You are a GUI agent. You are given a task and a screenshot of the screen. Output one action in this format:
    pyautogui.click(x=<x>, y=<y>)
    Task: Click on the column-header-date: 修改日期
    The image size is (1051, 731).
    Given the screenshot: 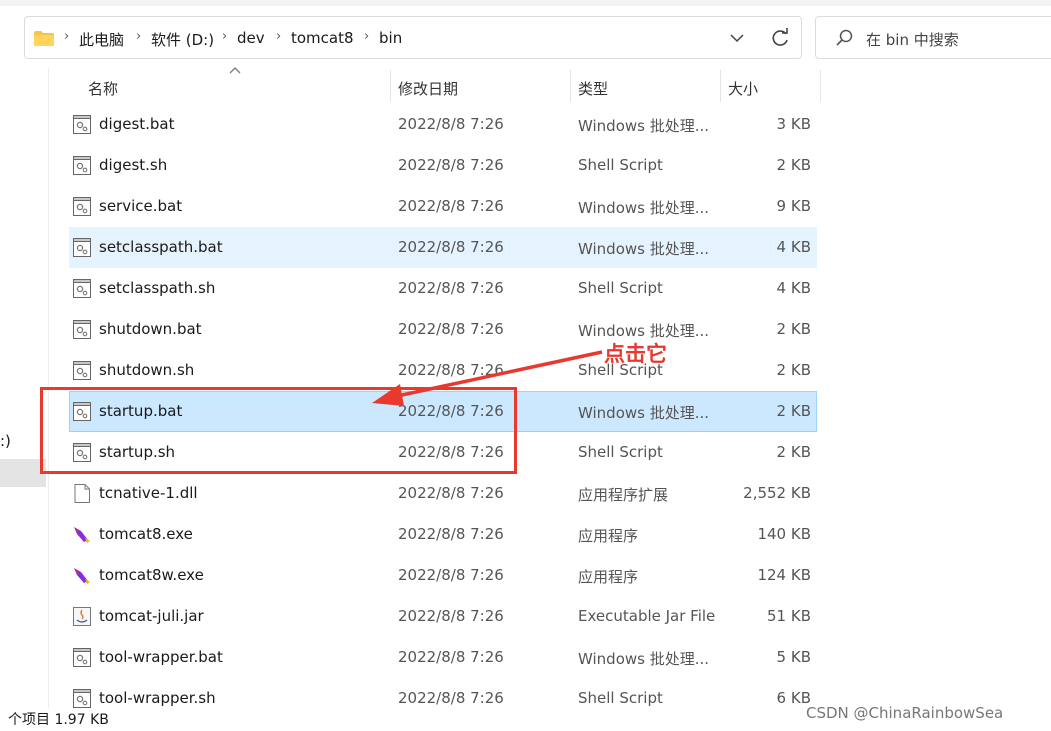 What is the action you would take?
    pyautogui.click(x=428, y=88)
    